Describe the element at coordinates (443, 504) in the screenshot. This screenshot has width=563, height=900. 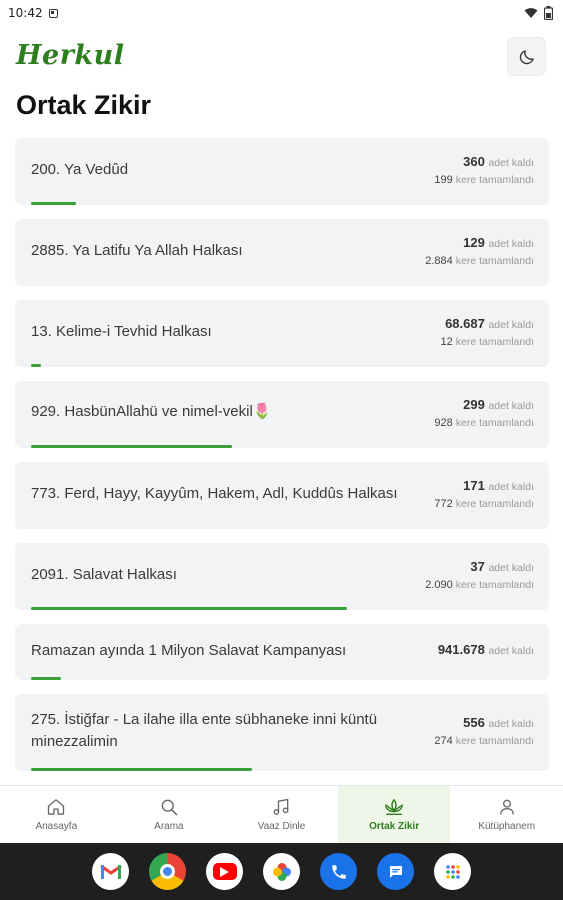
I see `completed-count: 772` at that location.